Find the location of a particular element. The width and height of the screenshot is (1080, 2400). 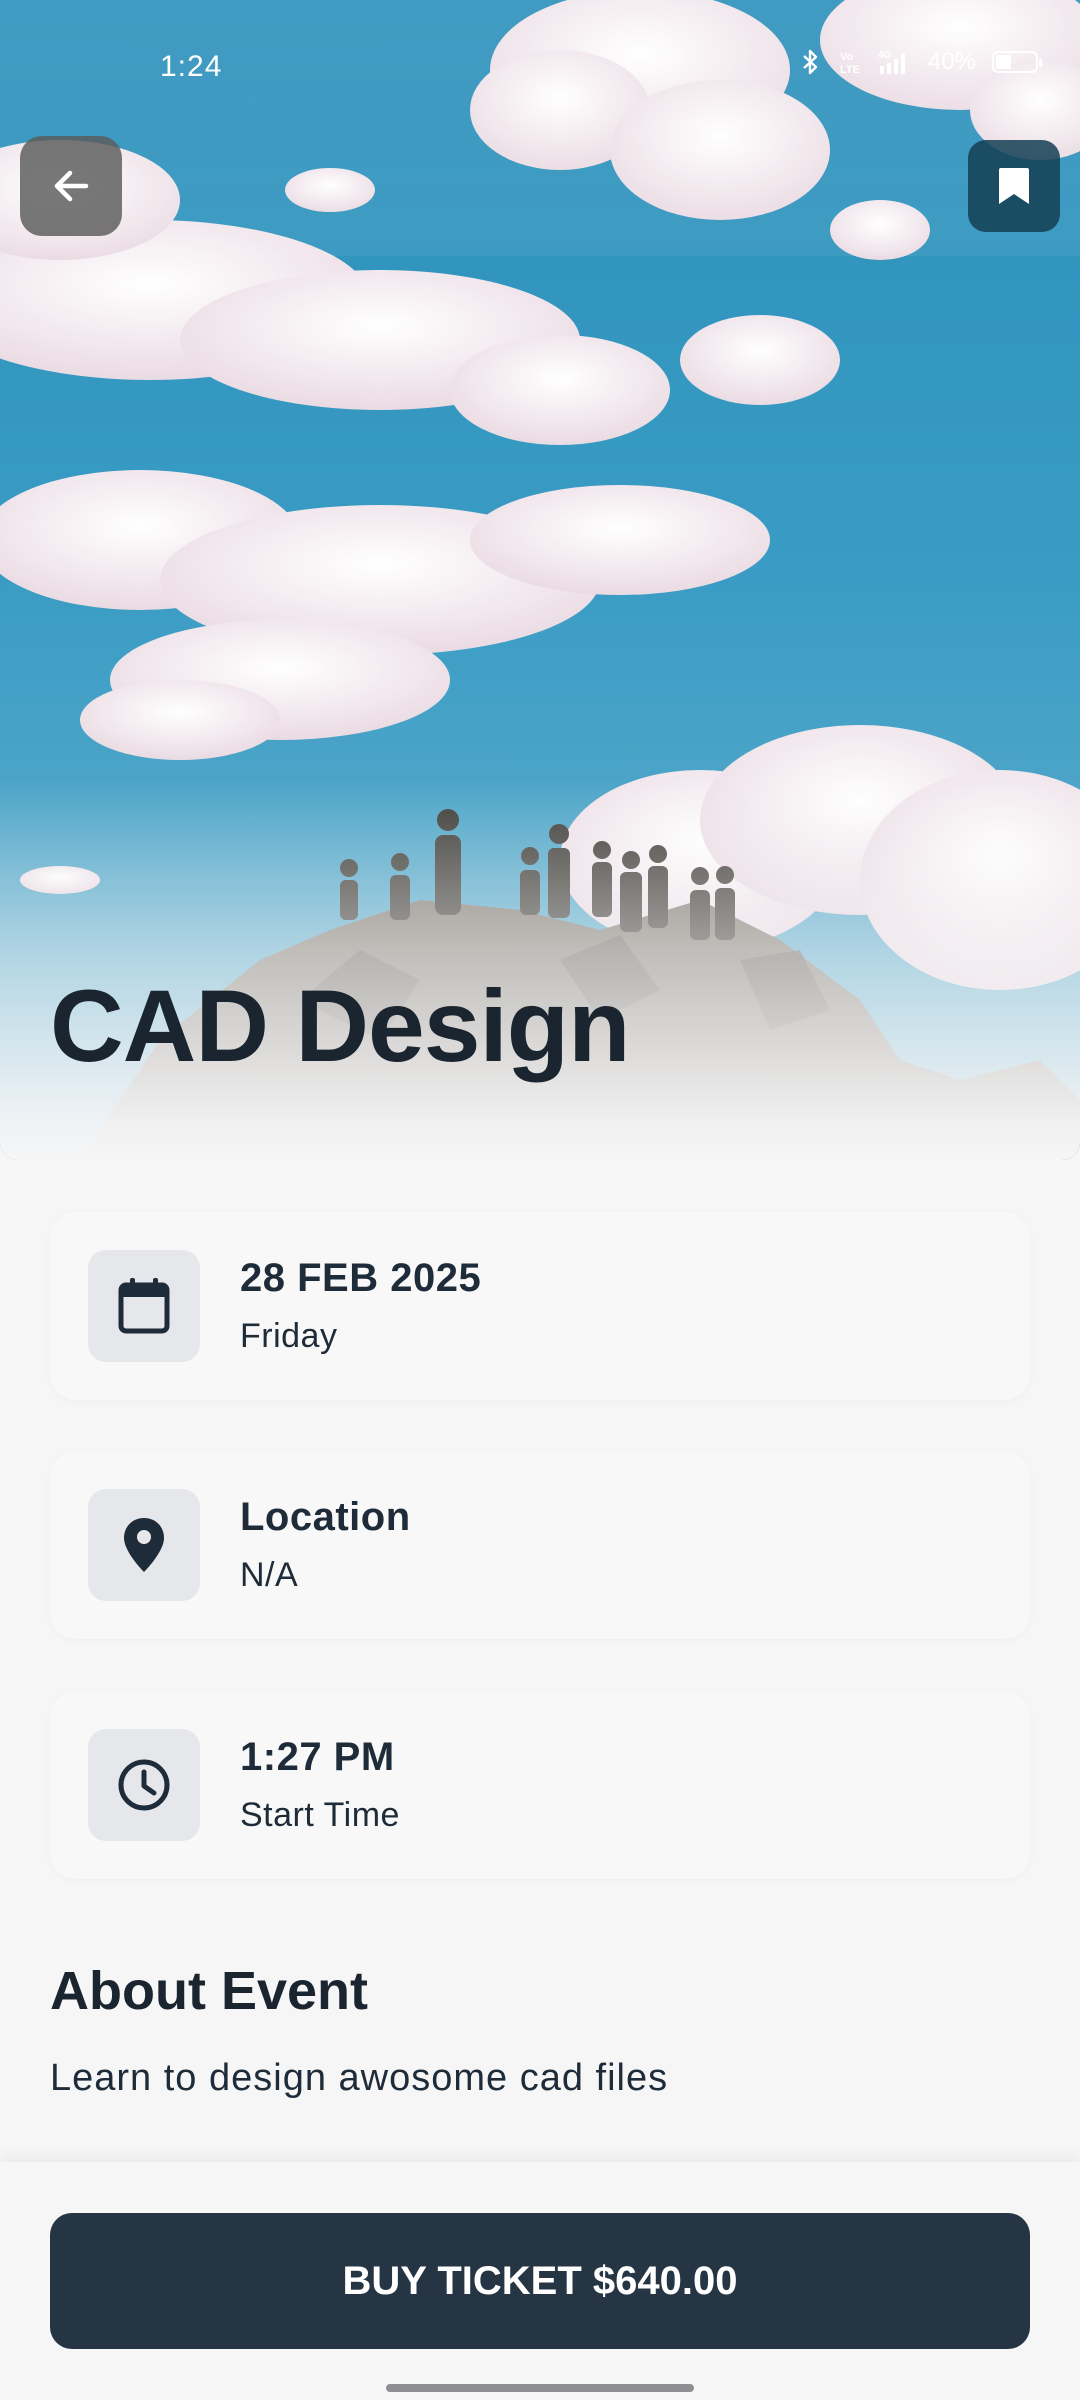

battery-percent: 40% is located at coordinates (951, 61).